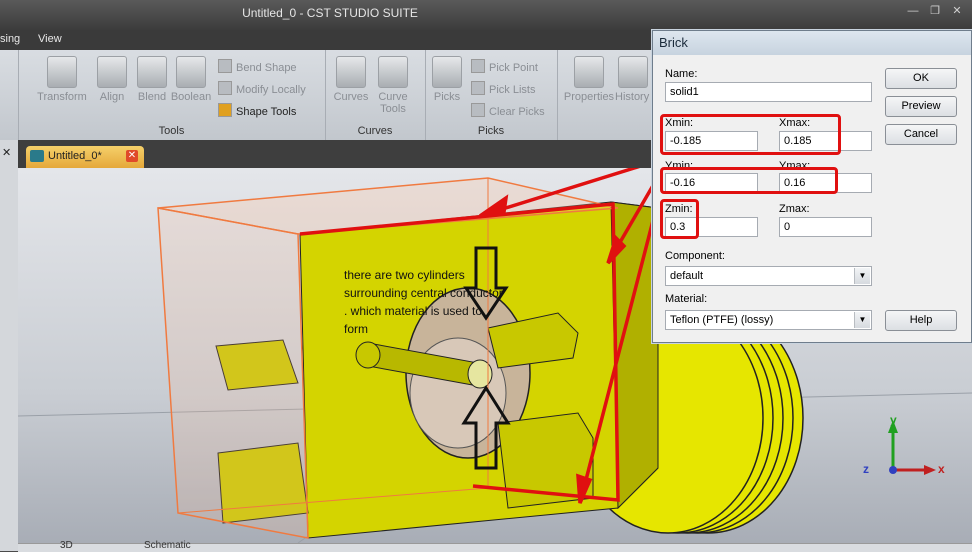 The height and width of the screenshot is (552, 972). What do you see at coordinates (957, 11) in the screenshot?
I see `close-button: ✕` at bounding box center [957, 11].